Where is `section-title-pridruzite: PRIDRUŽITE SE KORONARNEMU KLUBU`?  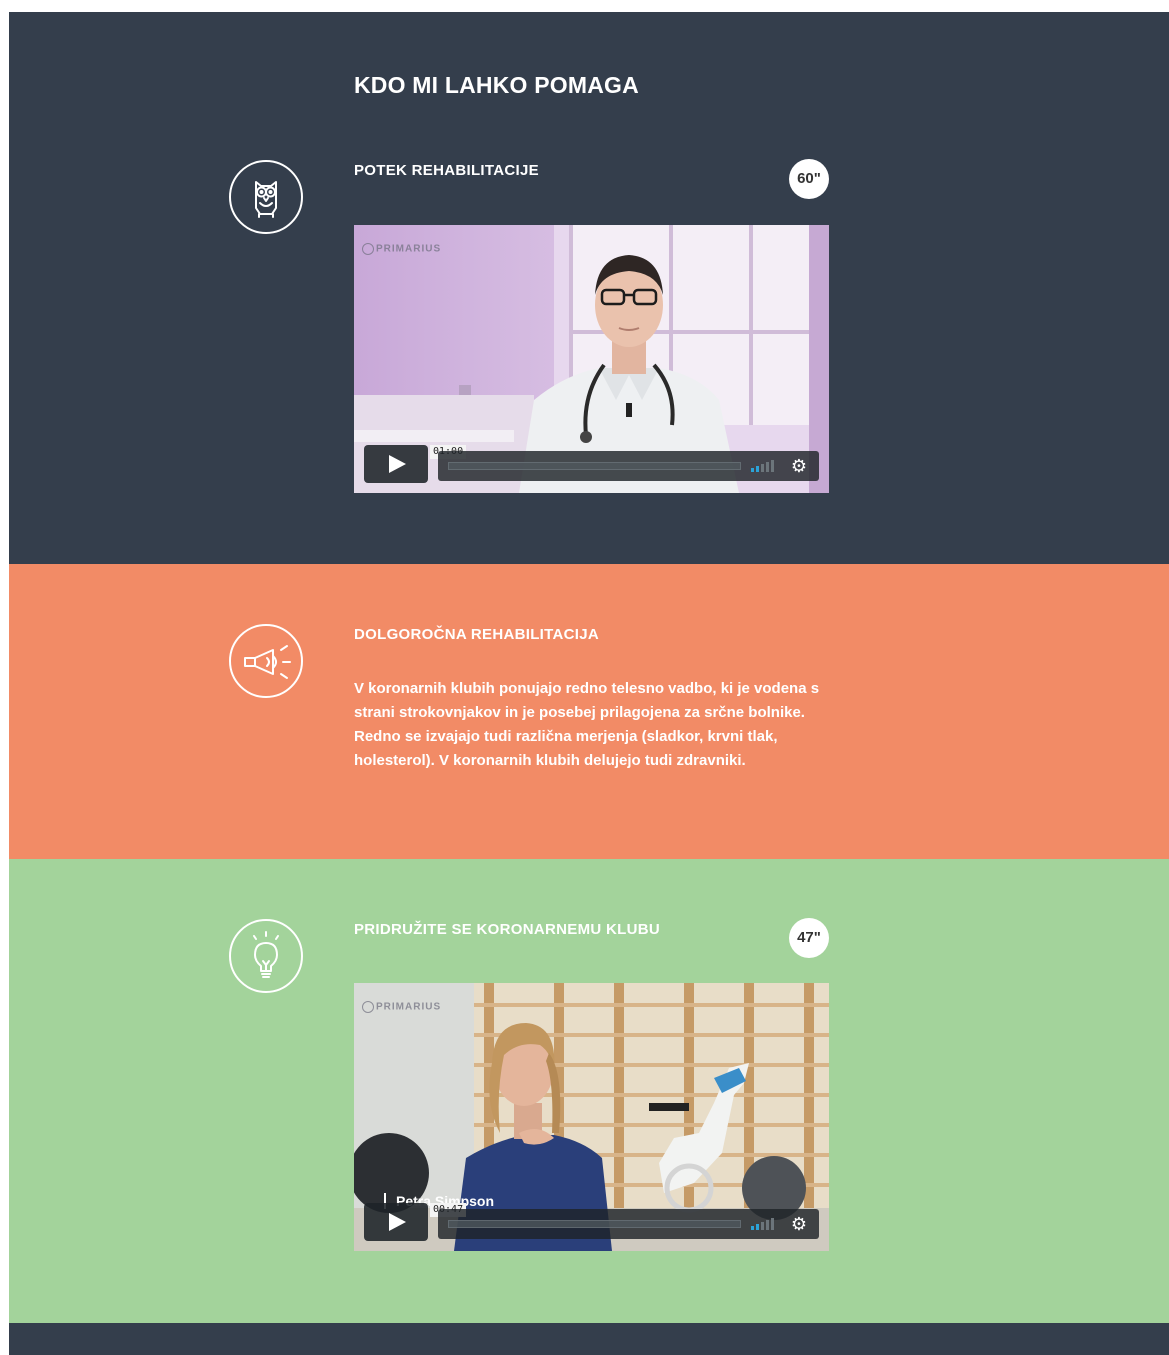 section-title-pridruzite: PRIDRUŽITE SE KORONARNEMU KLUBU is located at coordinates (507, 929).